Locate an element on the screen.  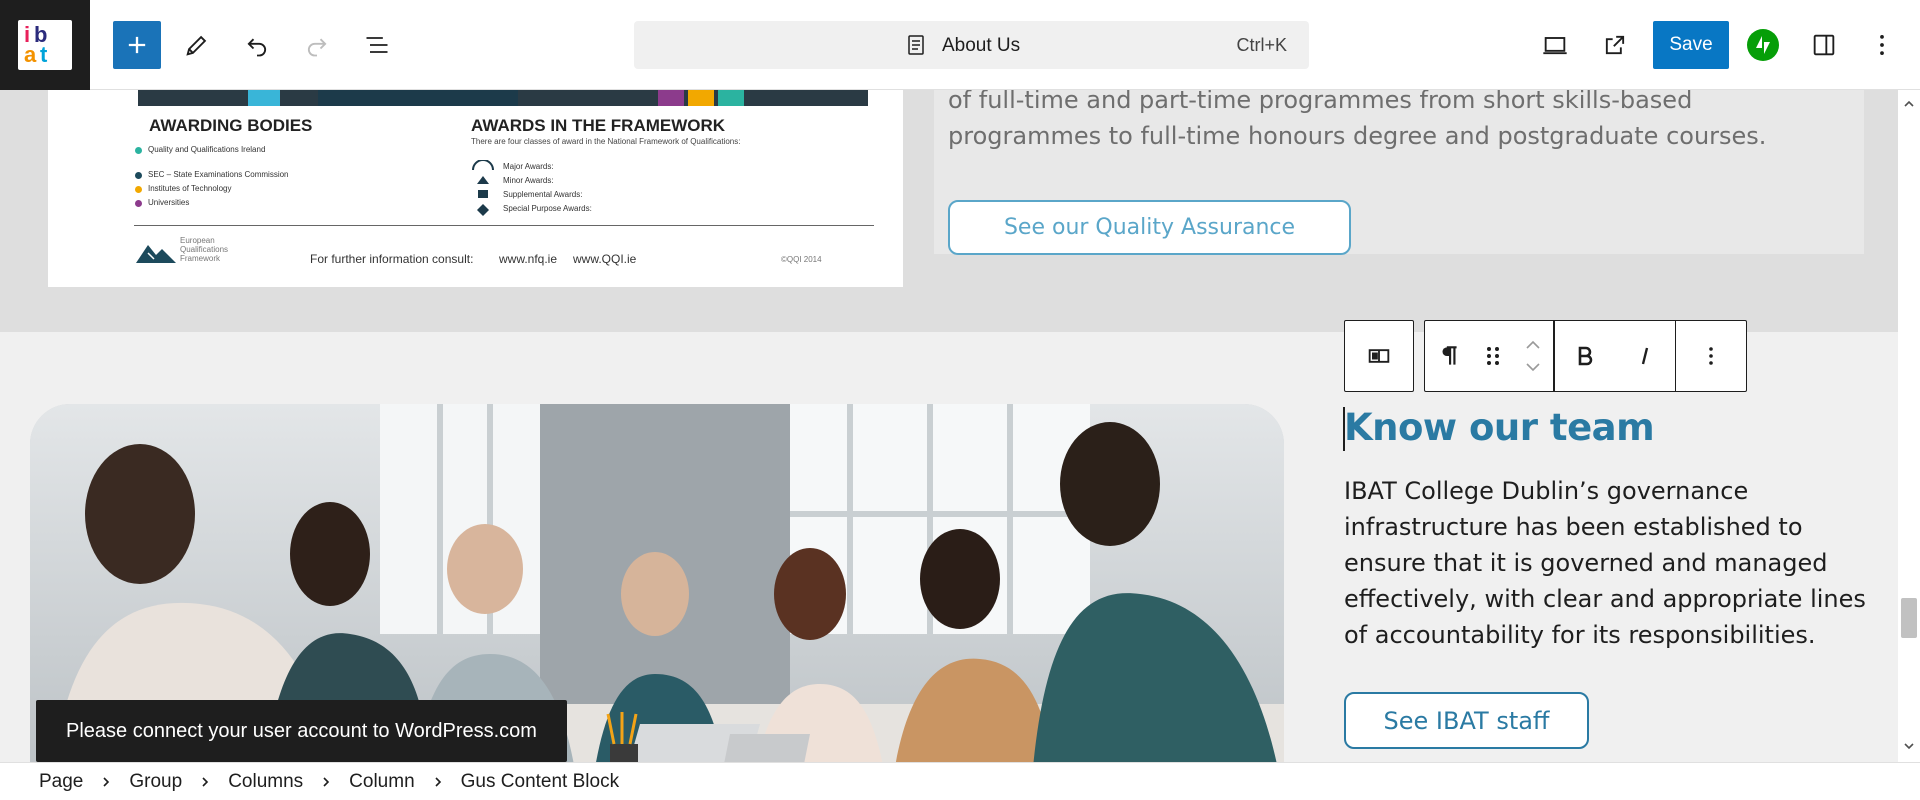
site-logo-button: i b a t is located at coordinates (45, 45).